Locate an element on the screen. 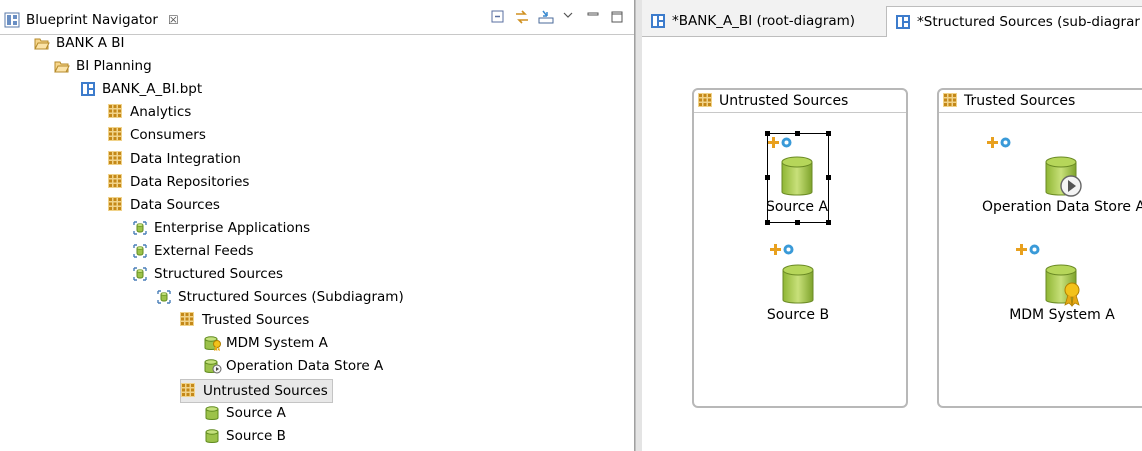 This screenshot has width=1142, height=451. tree-item-untrusted-sources: Untrusted Sources is located at coordinates (256, 390).